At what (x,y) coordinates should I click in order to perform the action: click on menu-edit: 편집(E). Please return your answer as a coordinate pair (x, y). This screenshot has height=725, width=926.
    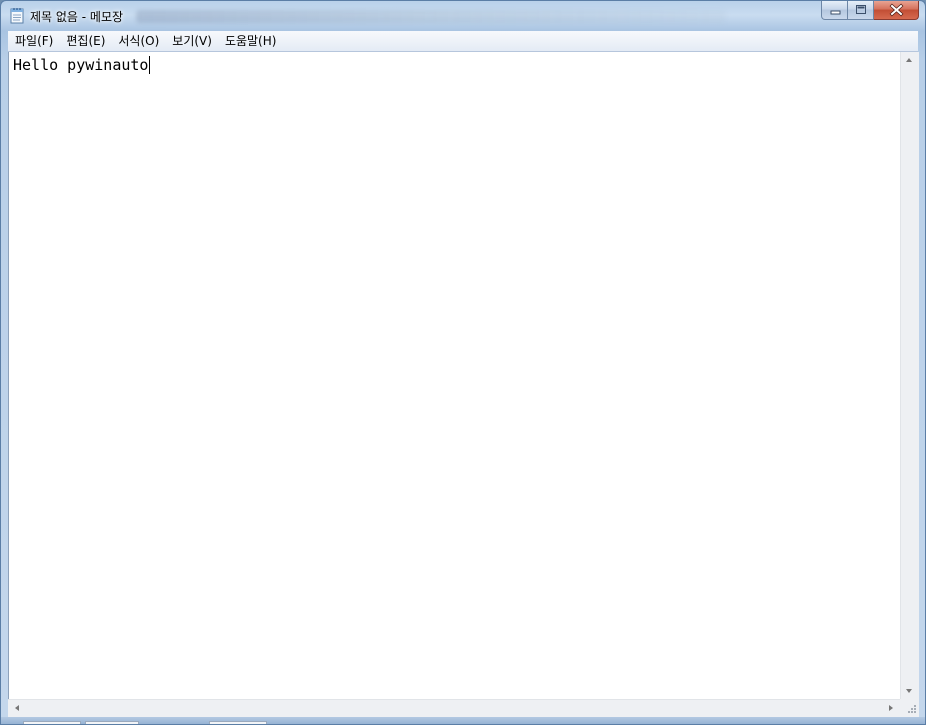
    Looking at the image, I should click on (85, 41).